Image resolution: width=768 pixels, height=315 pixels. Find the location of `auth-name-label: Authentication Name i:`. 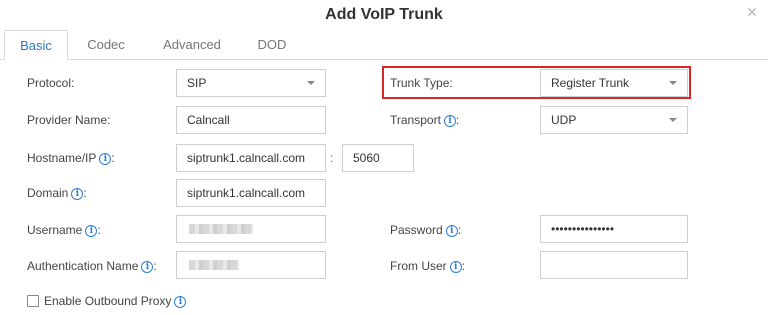

auth-name-label: Authentication Name i: is located at coordinates (92, 266).